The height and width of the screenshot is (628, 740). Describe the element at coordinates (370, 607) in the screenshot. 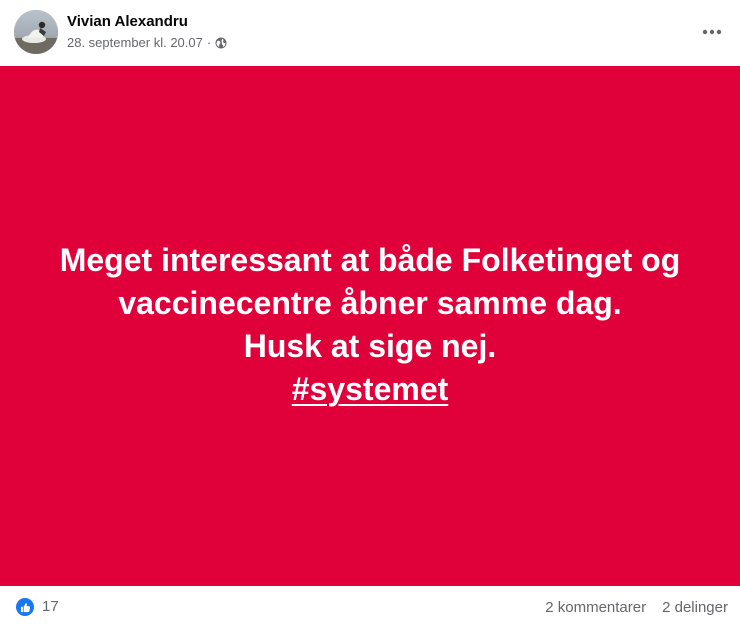

I see `post-footer: 17 2 kommentarer 2 delinger` at that location.